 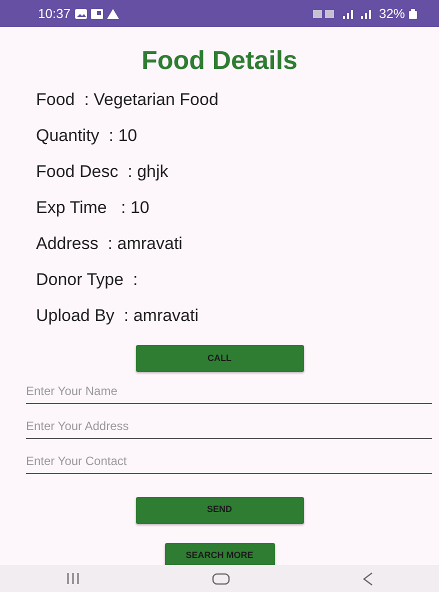 I want to click on warning-icon, so click(x=112, y=13).